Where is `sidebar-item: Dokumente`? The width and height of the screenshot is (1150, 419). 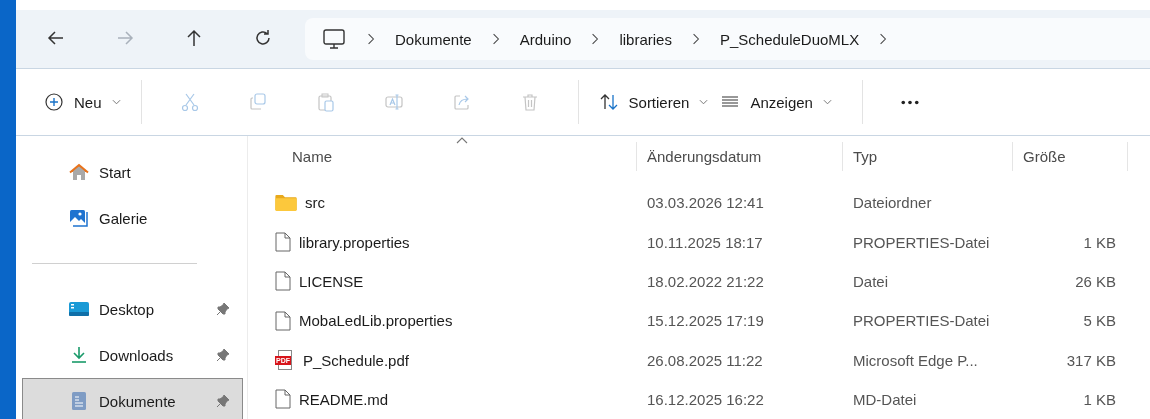
sidebar-item: Dokumente is located at coordinates (132, 398).